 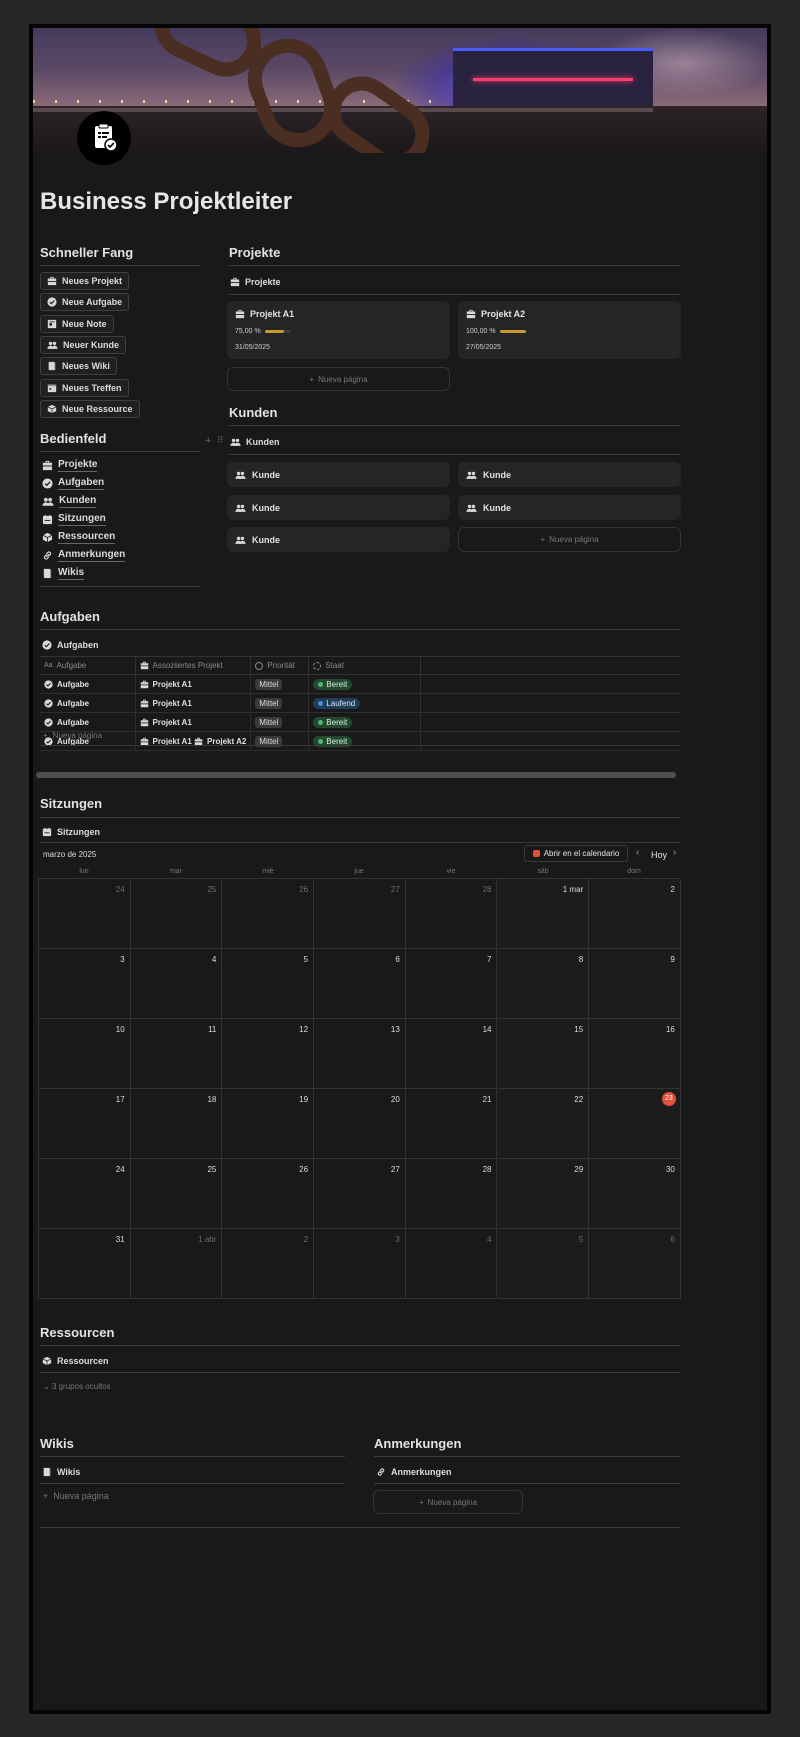 What do you see at coordinates (77, 1386) in the screenshot?
I see `hidden-groups-toggle: ⌄ 3 grupos ocultos` at bounding box center [77, 1386].